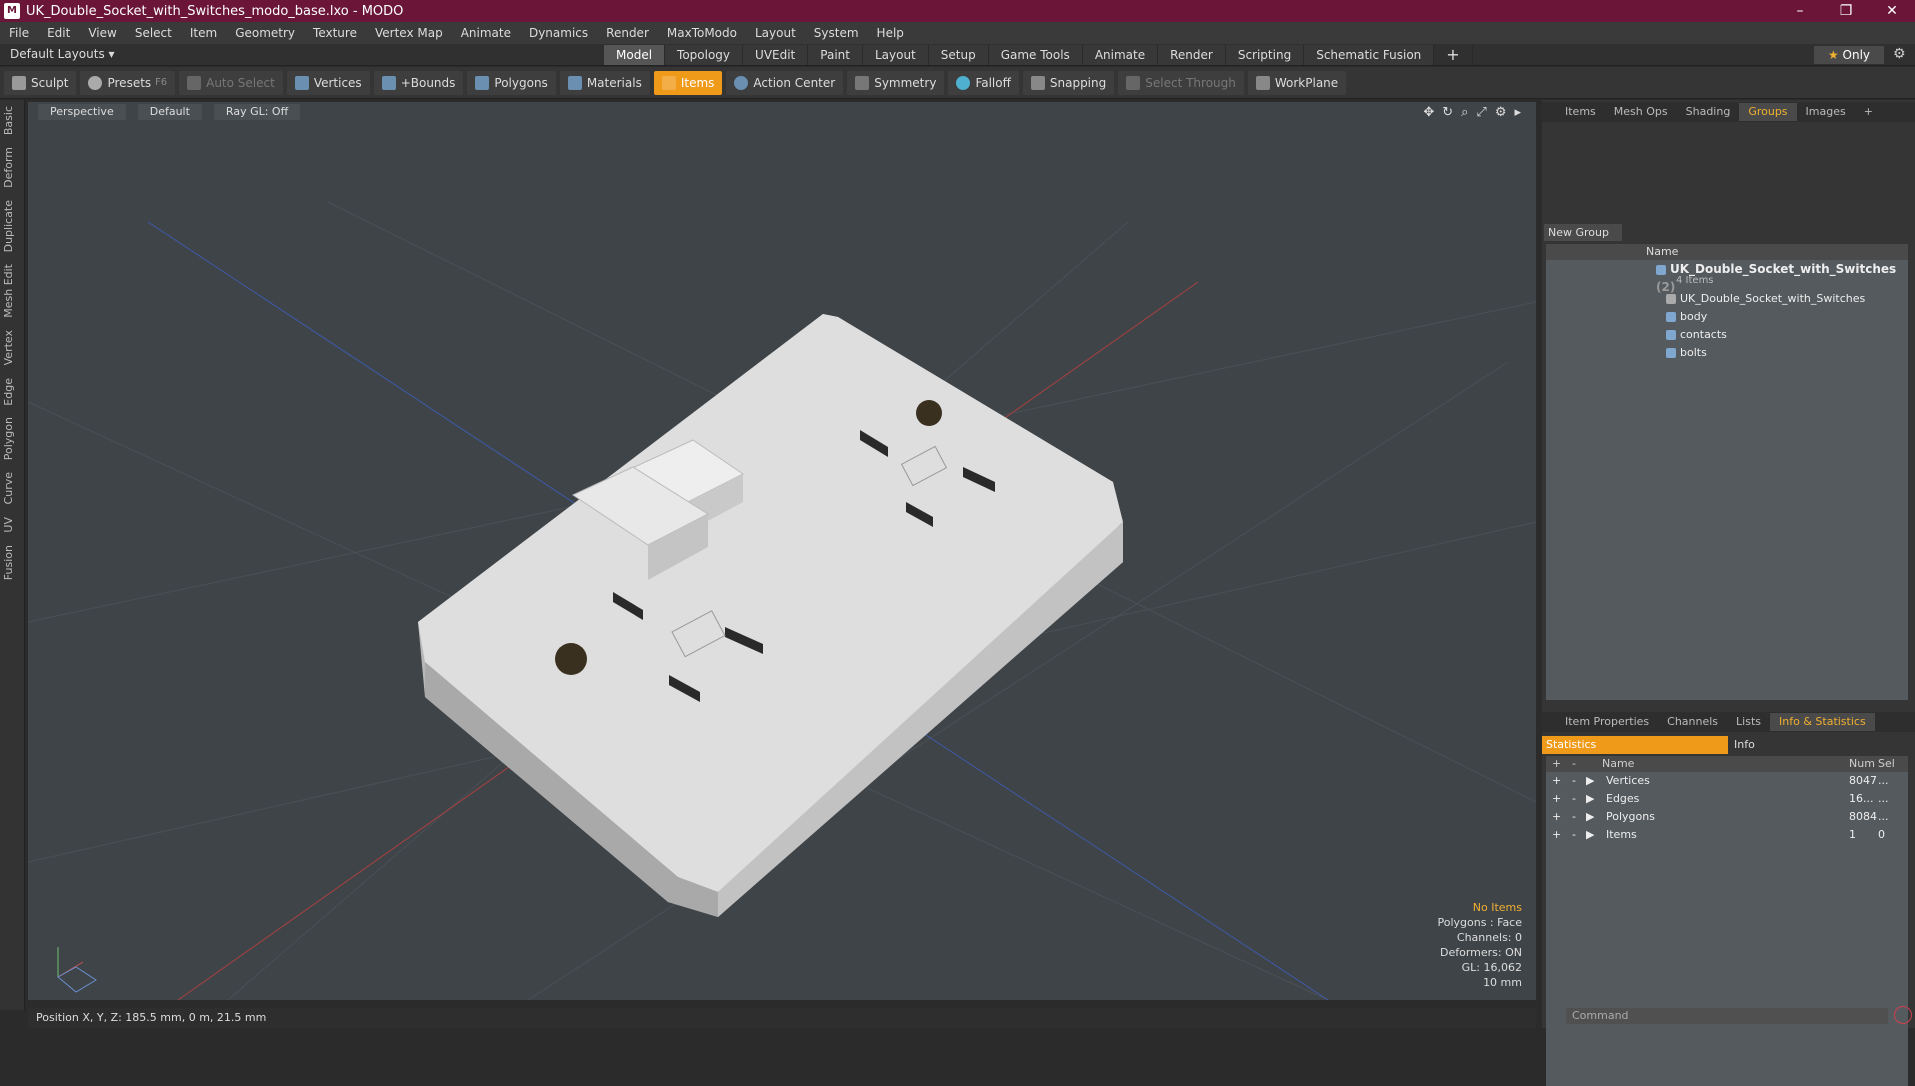  What do you see at coordinates (1727, 317) in the screenshot?
I see `list-item: body` at bounding box center [1727, 317].